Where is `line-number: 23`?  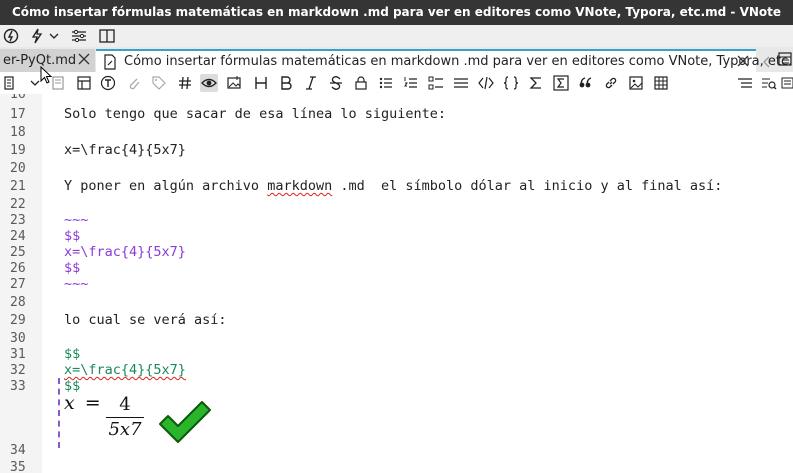 line-number: 23 is located at coordinates (18, 220).